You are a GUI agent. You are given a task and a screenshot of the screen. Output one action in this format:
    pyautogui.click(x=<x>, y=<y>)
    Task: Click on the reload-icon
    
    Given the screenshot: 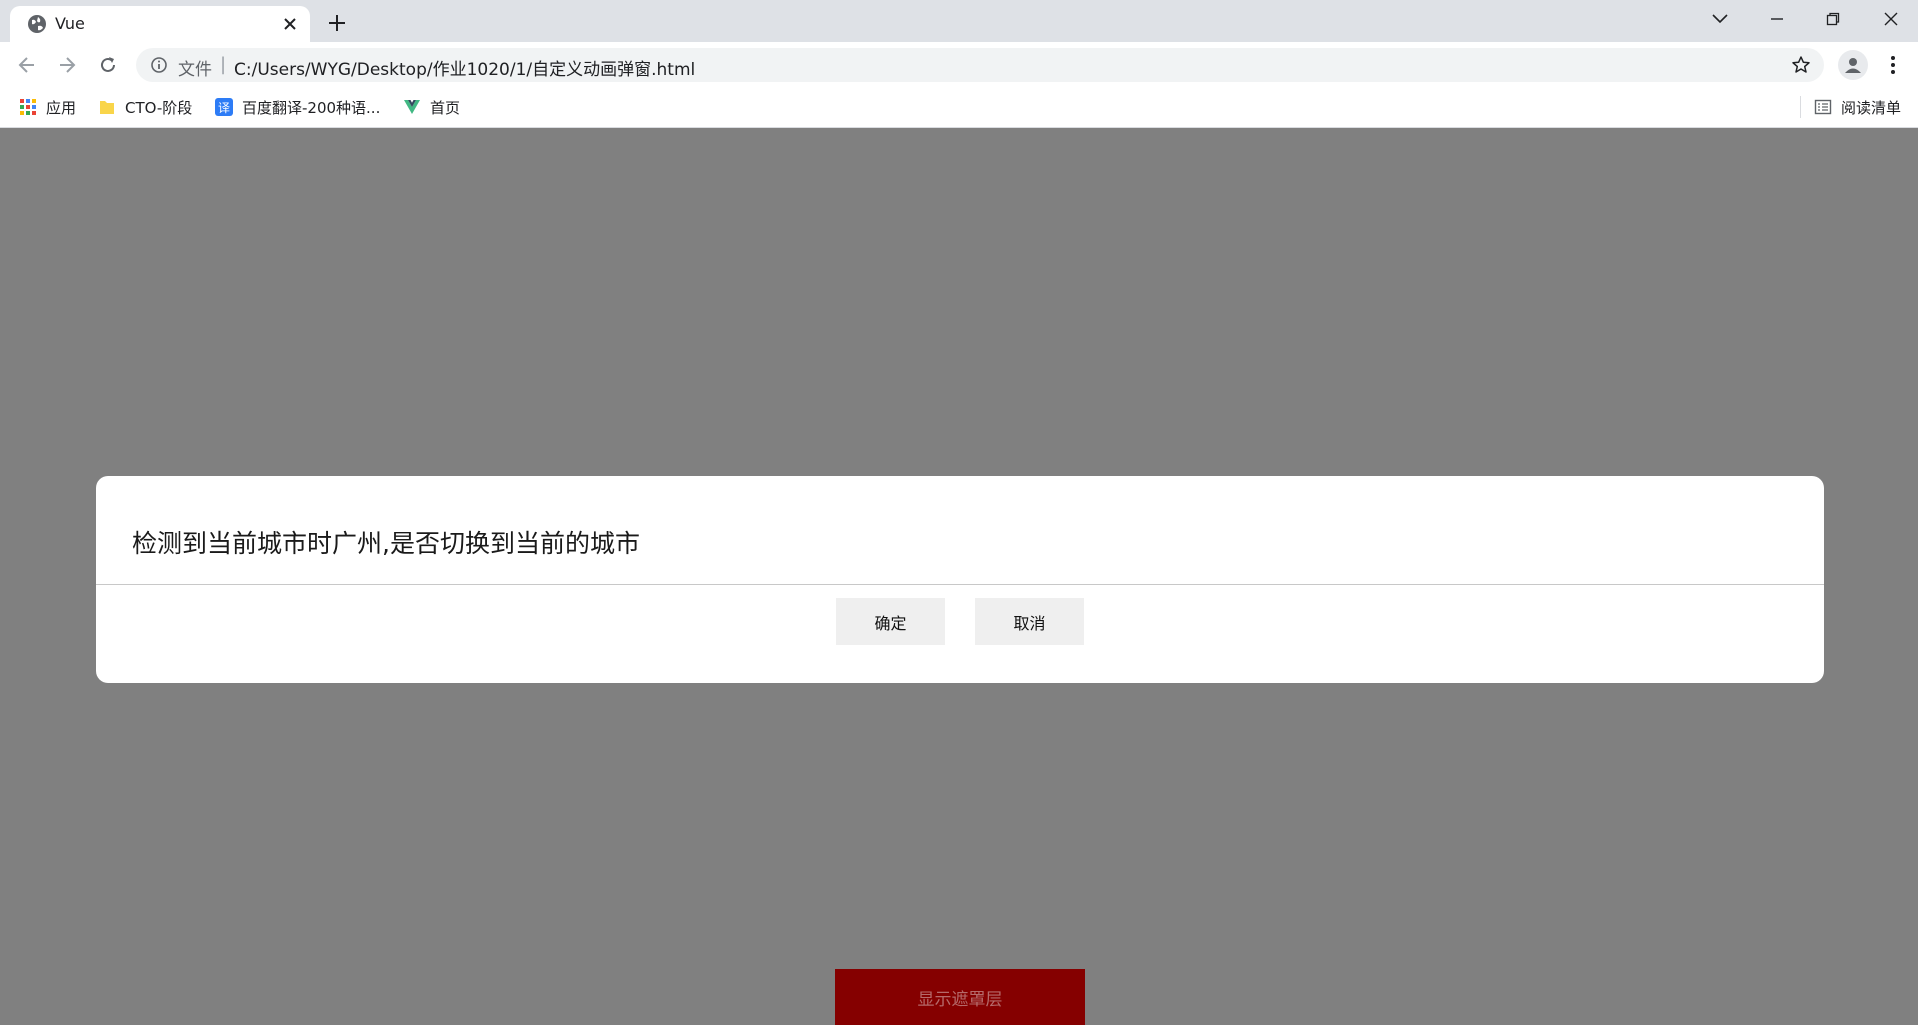 What is the action you would take?
    pyautogui.click(x=108, y=64)
    